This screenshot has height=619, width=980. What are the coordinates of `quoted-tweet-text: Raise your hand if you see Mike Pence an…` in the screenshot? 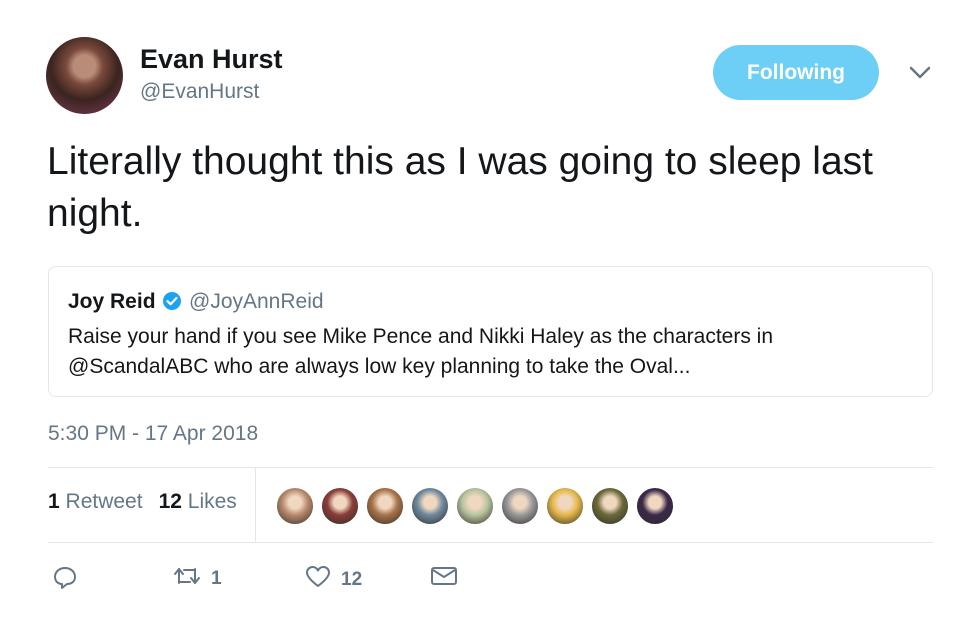 It's located at (421, 351).